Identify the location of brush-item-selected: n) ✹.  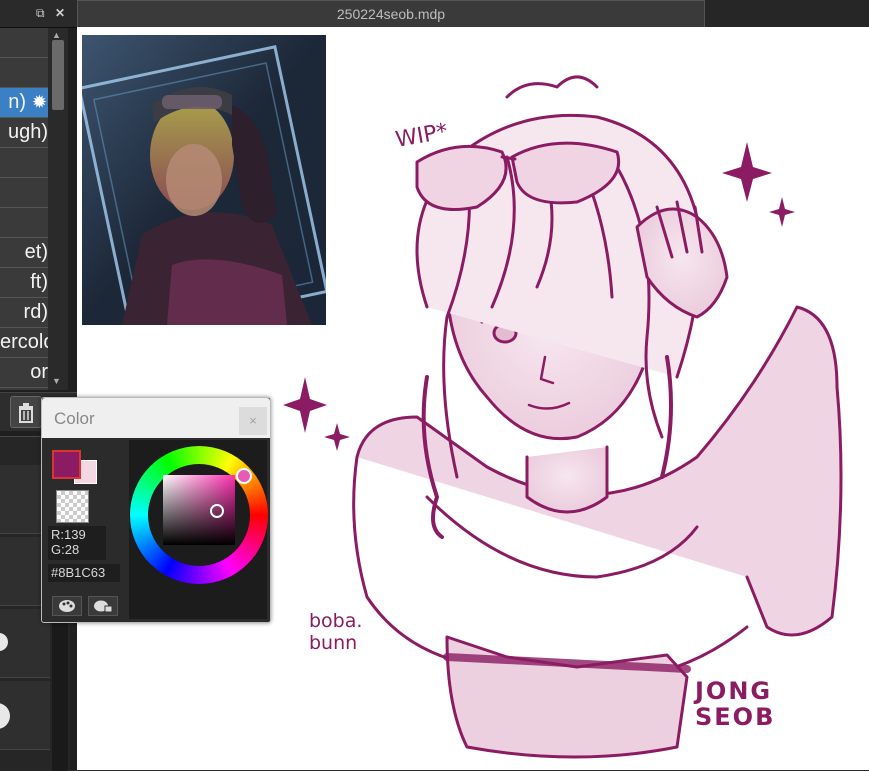
(24, 103).